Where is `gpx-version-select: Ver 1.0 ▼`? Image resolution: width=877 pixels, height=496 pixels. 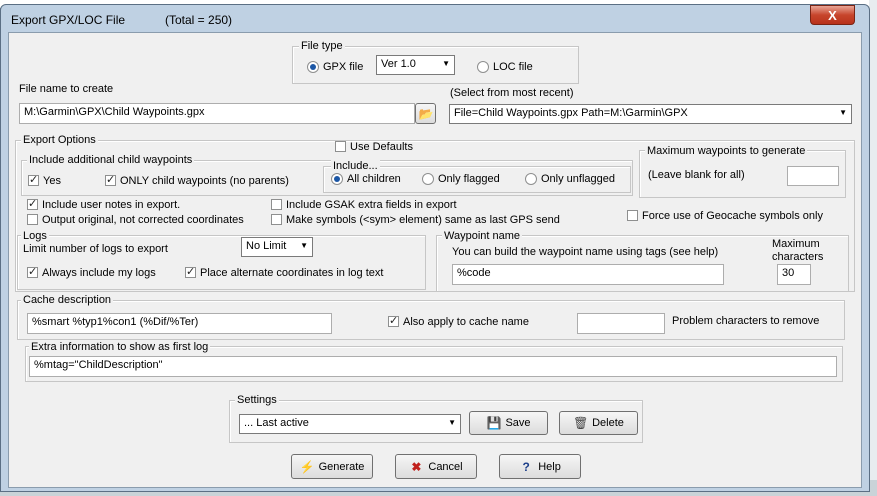 gpx-version-select: Ver 1.0 ▼ is located at coordinates (415, 65).